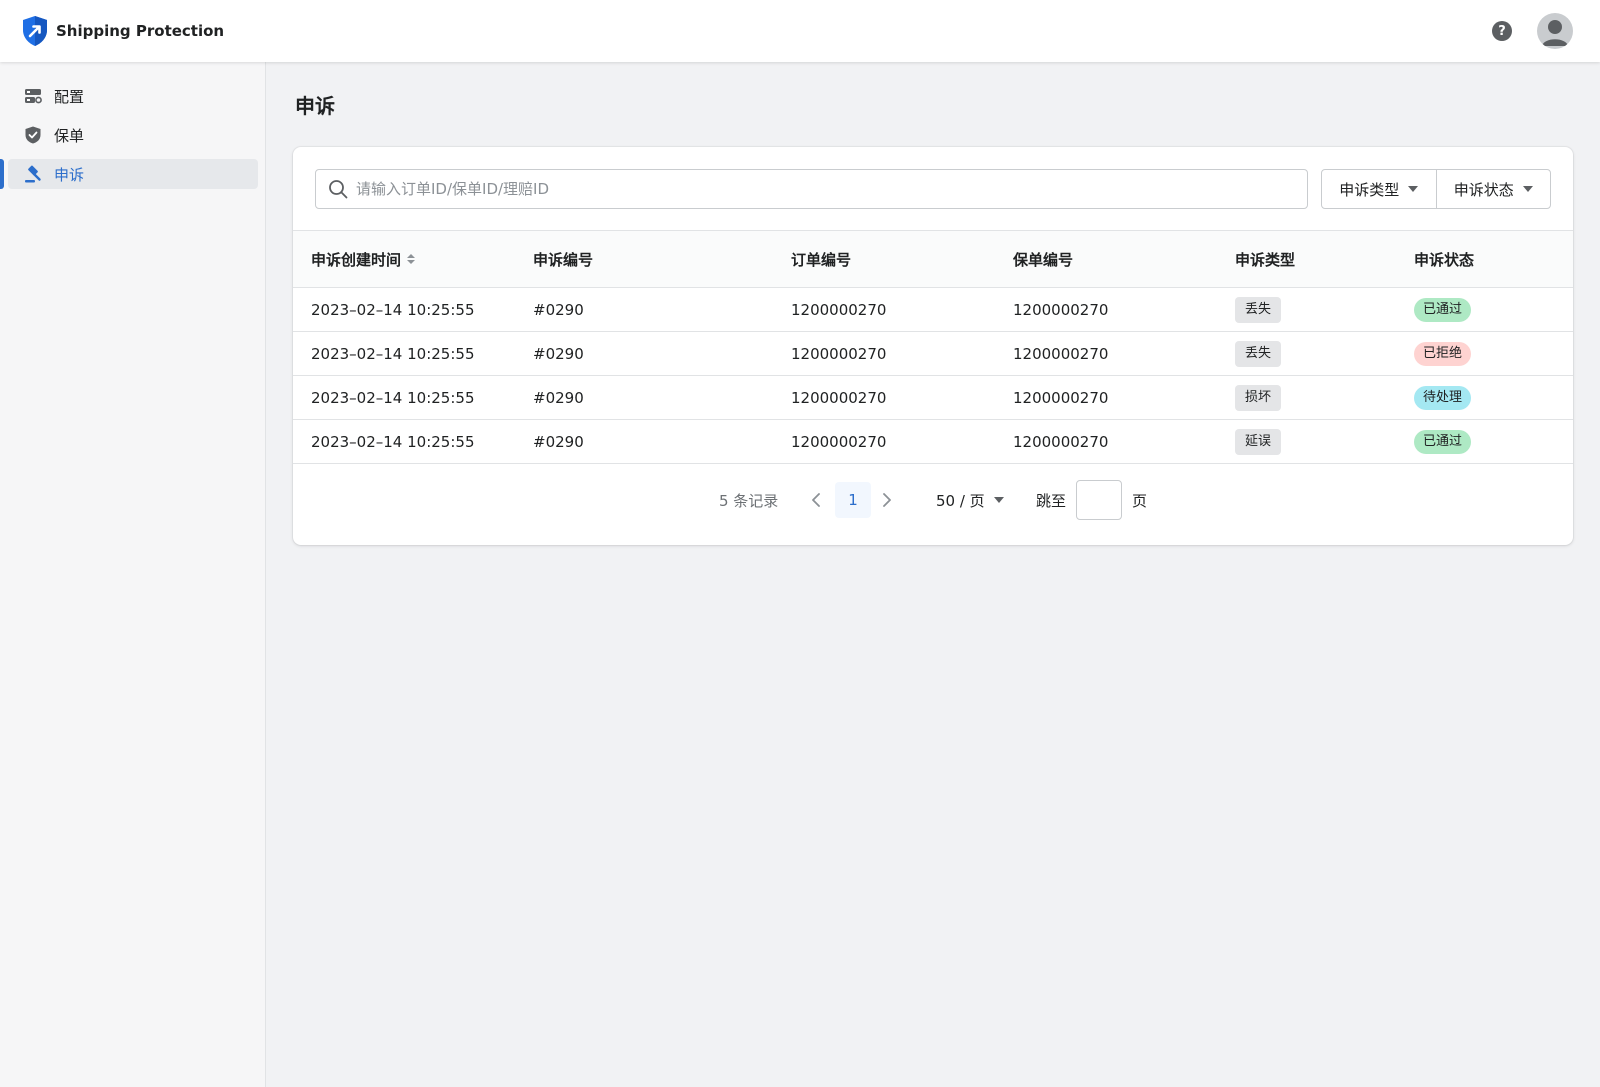  What do you see at coordinates (1443, 397) in the screenshot?
I see `status-badge: 待处理` at bounding box center [1443, 397].